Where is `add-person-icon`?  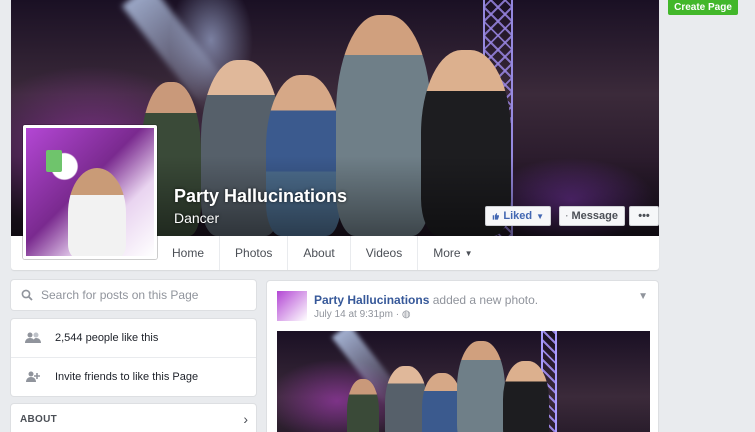
add-person-icon is located at coordinates (33, 376).